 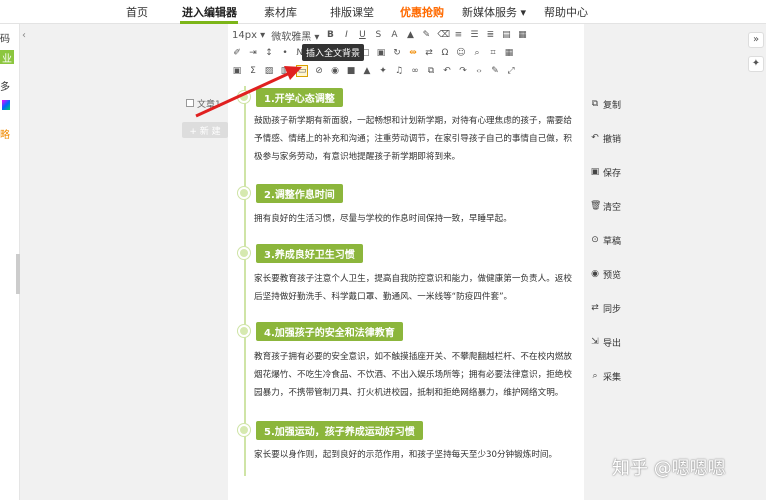 I want to click on nav-promo: 优惠抢购, so click(x=422, y=12).